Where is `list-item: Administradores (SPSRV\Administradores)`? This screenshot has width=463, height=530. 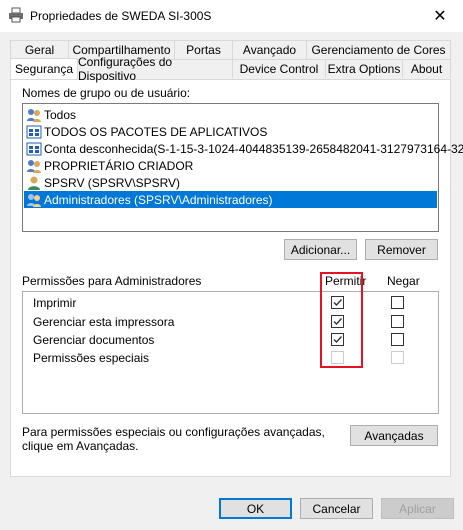 list-item: Administradores (SPSRV\Administradores) is located at coordinates (230, 199).